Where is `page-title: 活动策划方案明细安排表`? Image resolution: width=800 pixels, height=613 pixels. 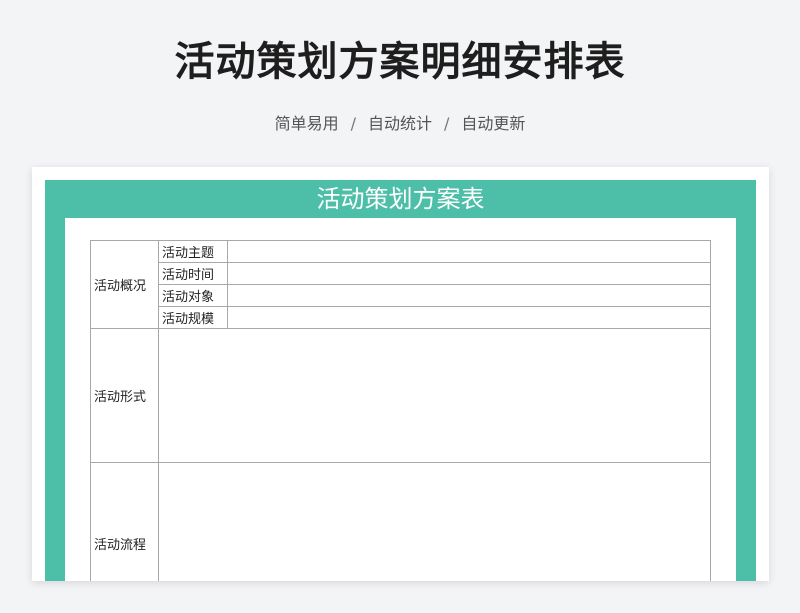 page-title: 活动策划方案明细安排表 is located at coordinates (400, 62).